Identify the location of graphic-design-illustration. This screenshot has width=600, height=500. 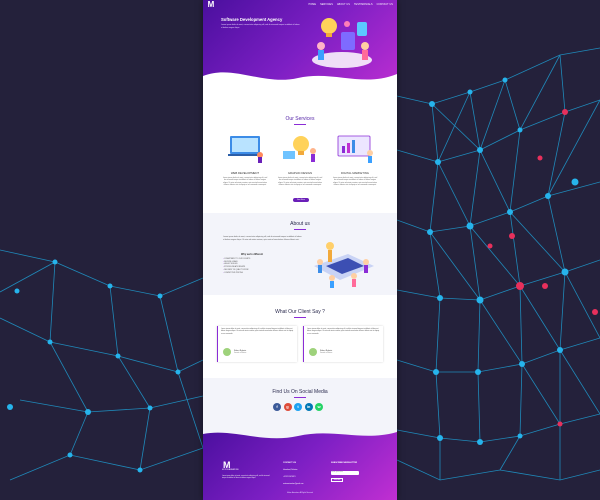
(299, 149).